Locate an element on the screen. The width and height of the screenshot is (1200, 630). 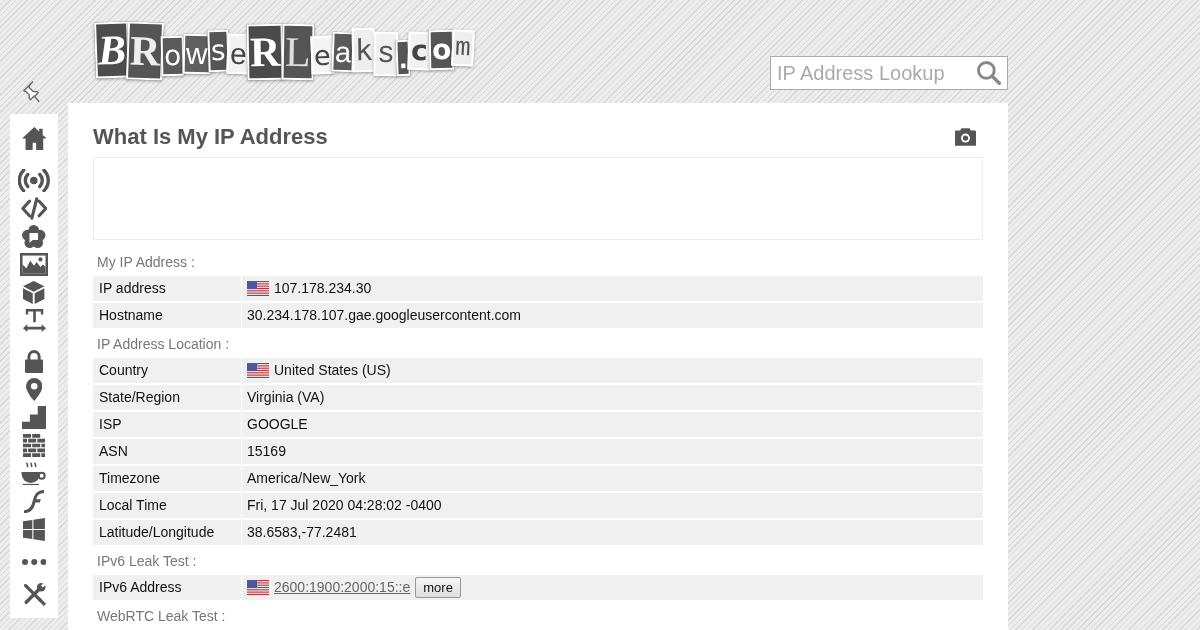
home-icon is located at coordinates (34, 138).